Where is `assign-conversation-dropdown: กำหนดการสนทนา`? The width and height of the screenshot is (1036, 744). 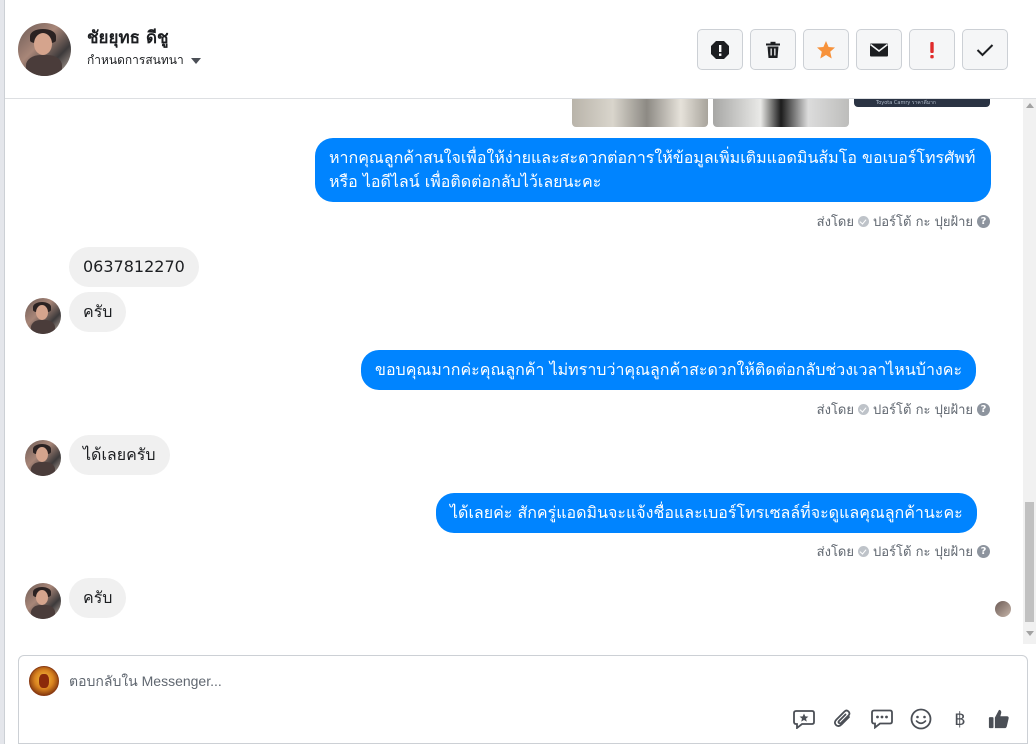
assign-conversation-dropdown: กำหนดการสนทนา is located at coordinates (144, 60).